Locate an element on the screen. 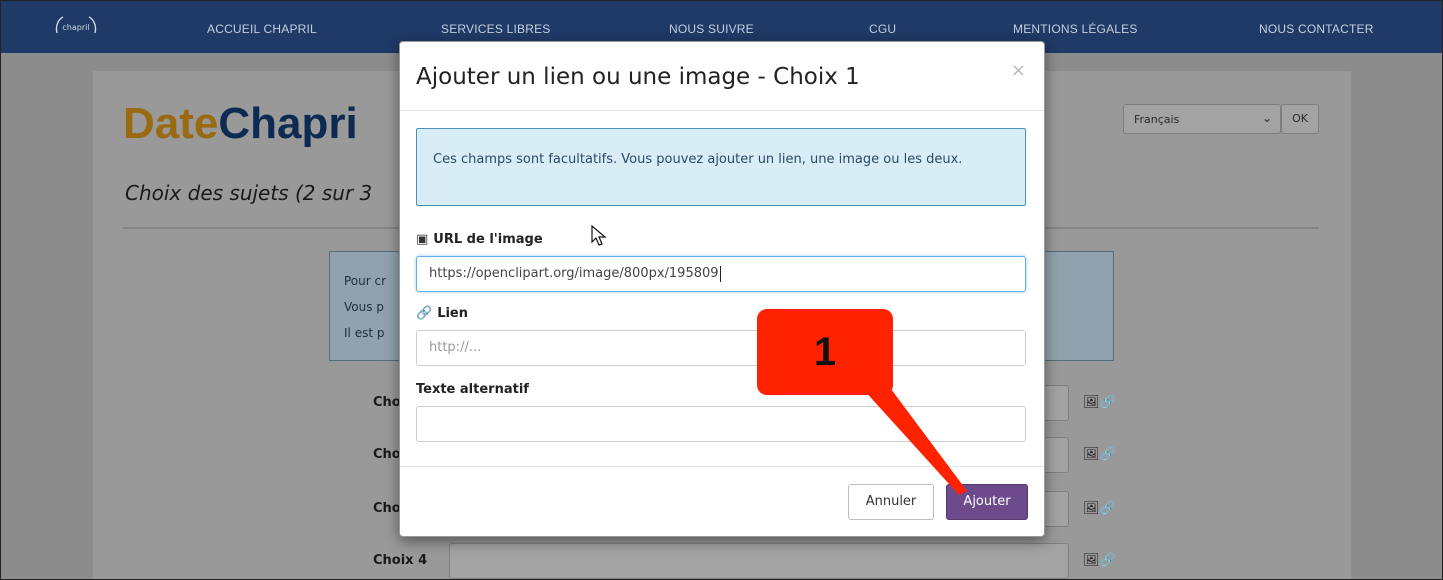  annotation-arrow is located at coordinates (915, 442).